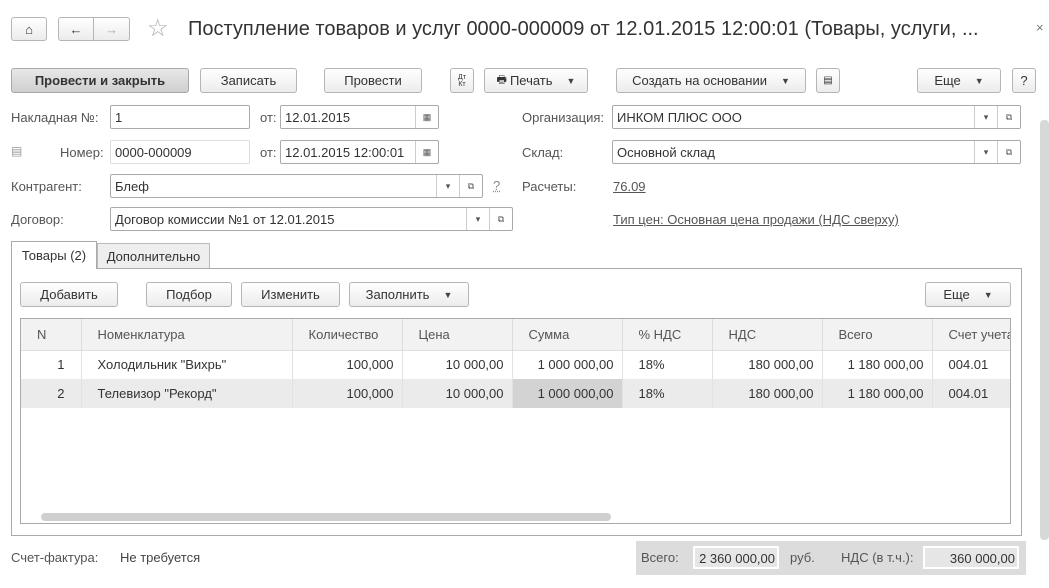 The height and width of the screenshot is (588, 1049). Describe the element at coordinates (55, 117) in the screenshot. I see `invoice-label: Накладная №:` at that location.